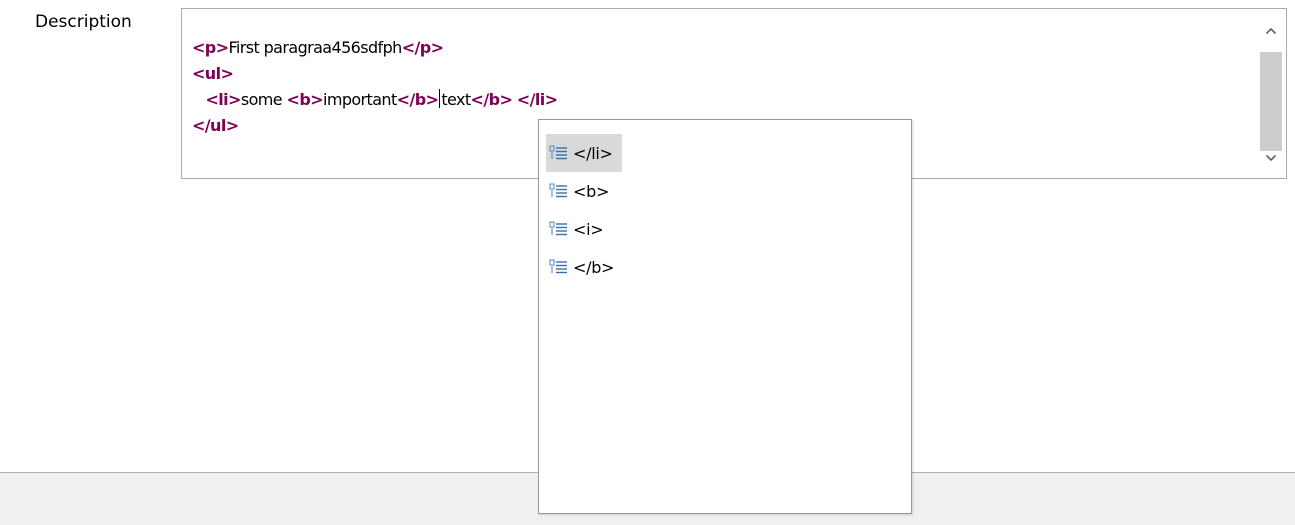  What do you see at coordinates (593, 153) in the screenshot?
I see `autocomplete-item-label: </li>` at bounding box center [593, 153].